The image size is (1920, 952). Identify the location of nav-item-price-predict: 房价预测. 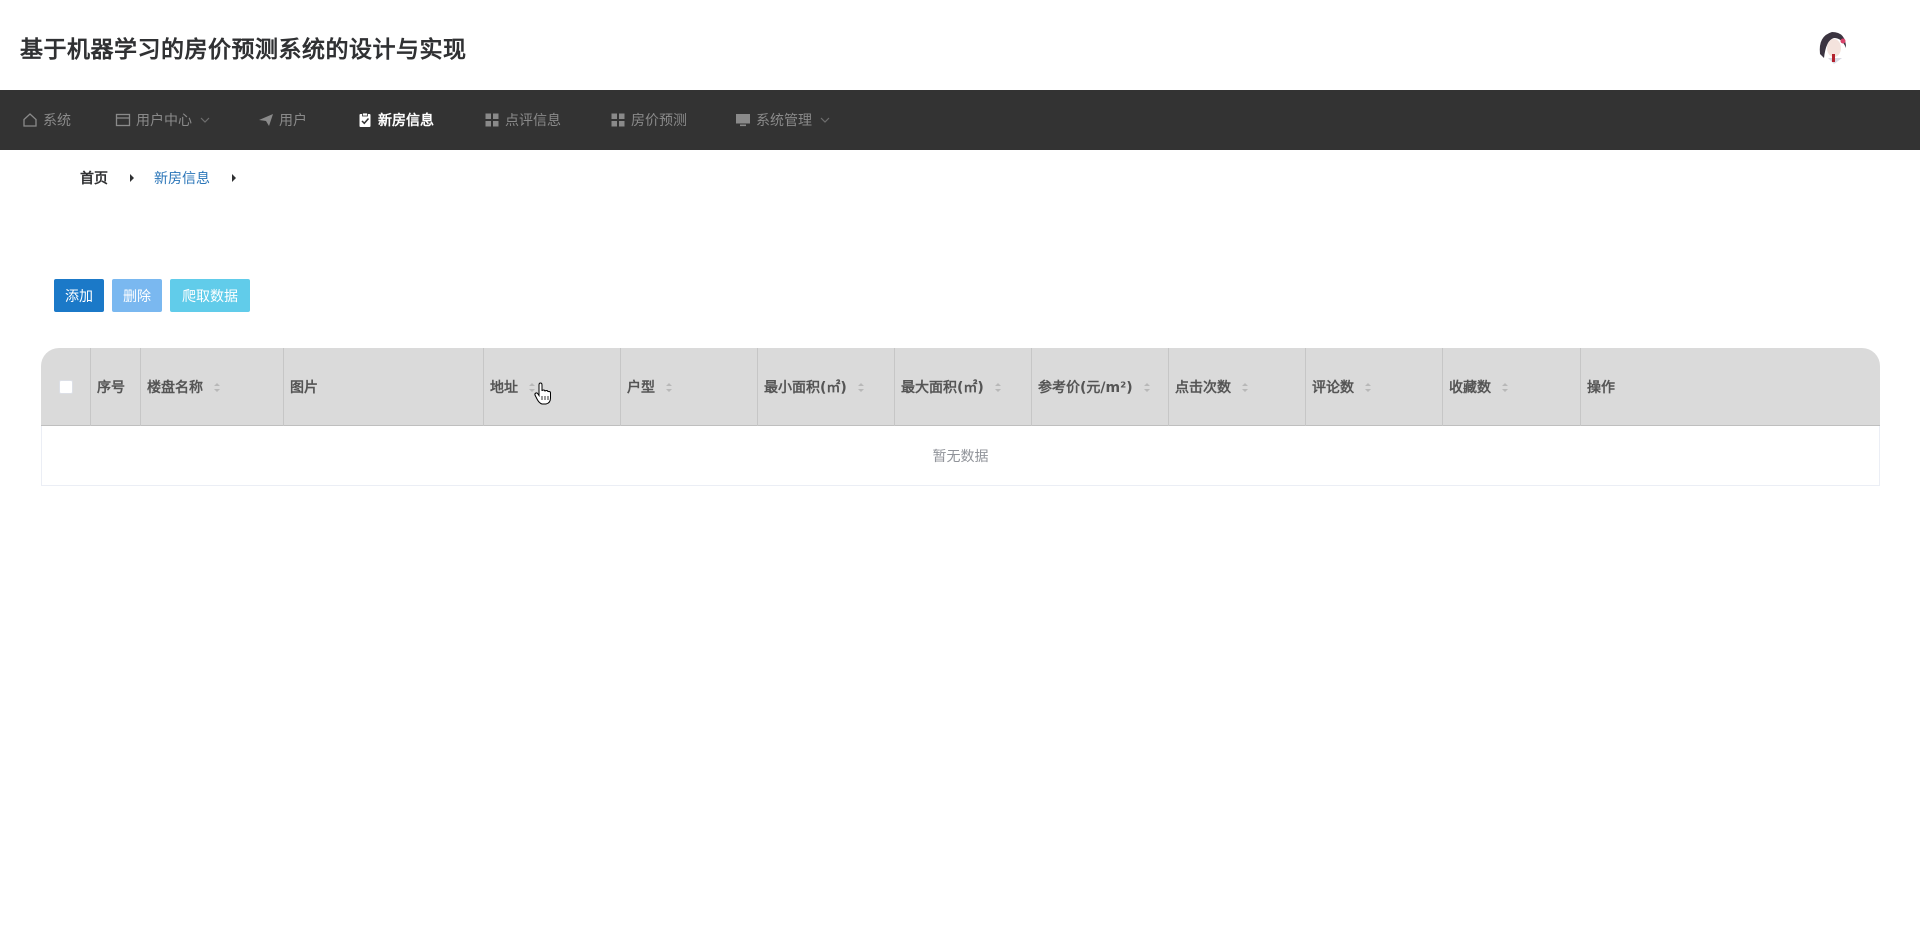
(648, 120).